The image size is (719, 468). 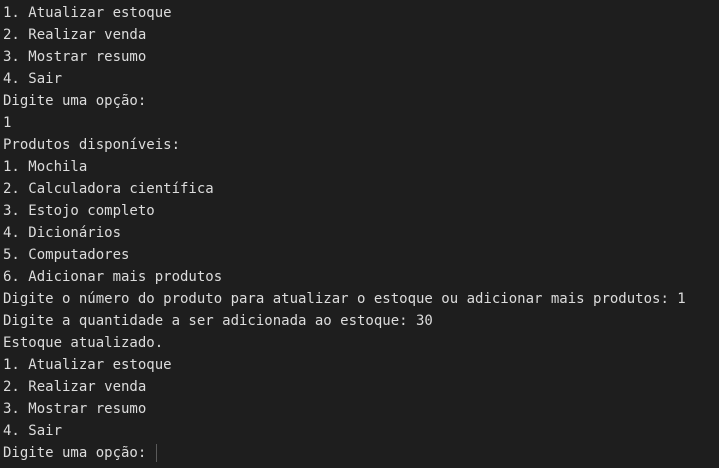 I want to click on output-line: 5. Computadores, so click(x=66, y=255).